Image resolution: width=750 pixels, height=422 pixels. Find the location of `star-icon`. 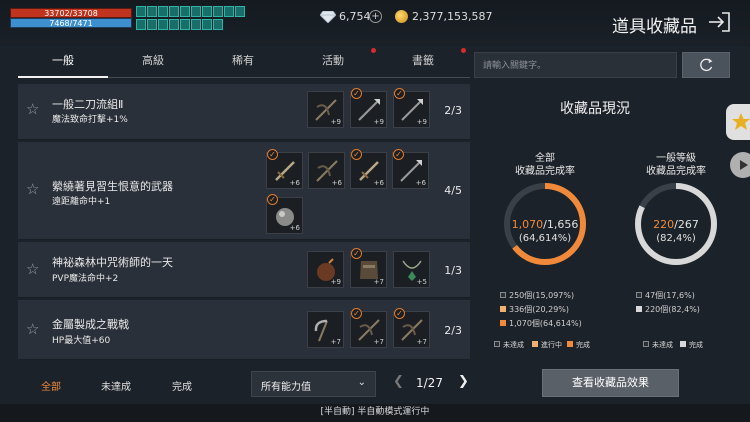

star-icon is located at coordinates (741, 121).